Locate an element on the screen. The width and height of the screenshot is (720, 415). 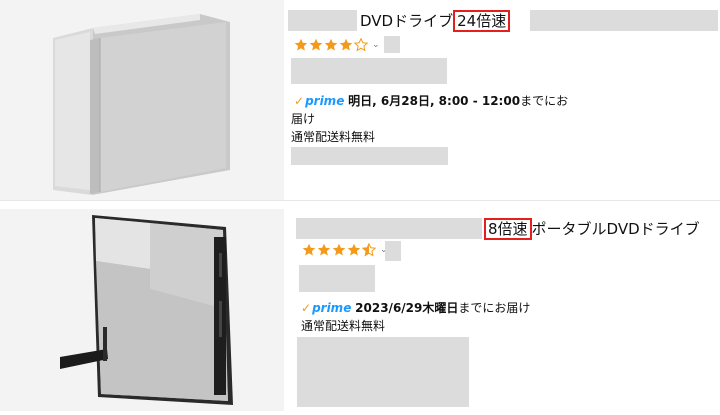
redacted-title-suffix is located at coordinates (624, 20).